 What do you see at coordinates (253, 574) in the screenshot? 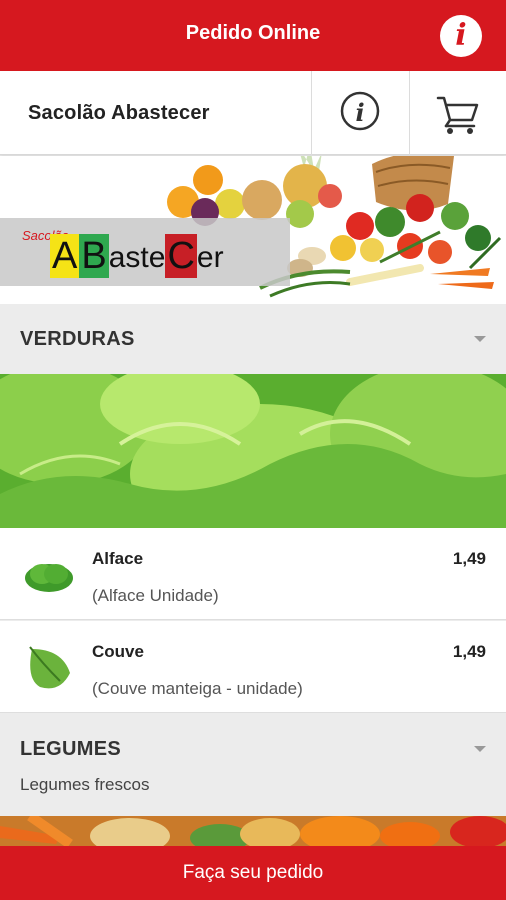
I see `product-item-alface: Alface (Alface Unidade) 1,49` at bounding box center [253, 574].